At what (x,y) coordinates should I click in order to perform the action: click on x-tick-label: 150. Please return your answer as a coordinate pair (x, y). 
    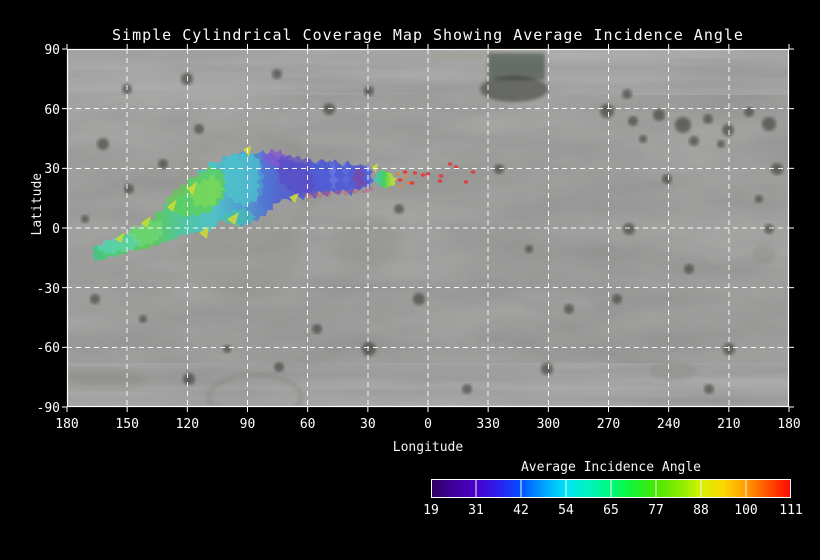
    Looking at the image, I should click on (127, 424).